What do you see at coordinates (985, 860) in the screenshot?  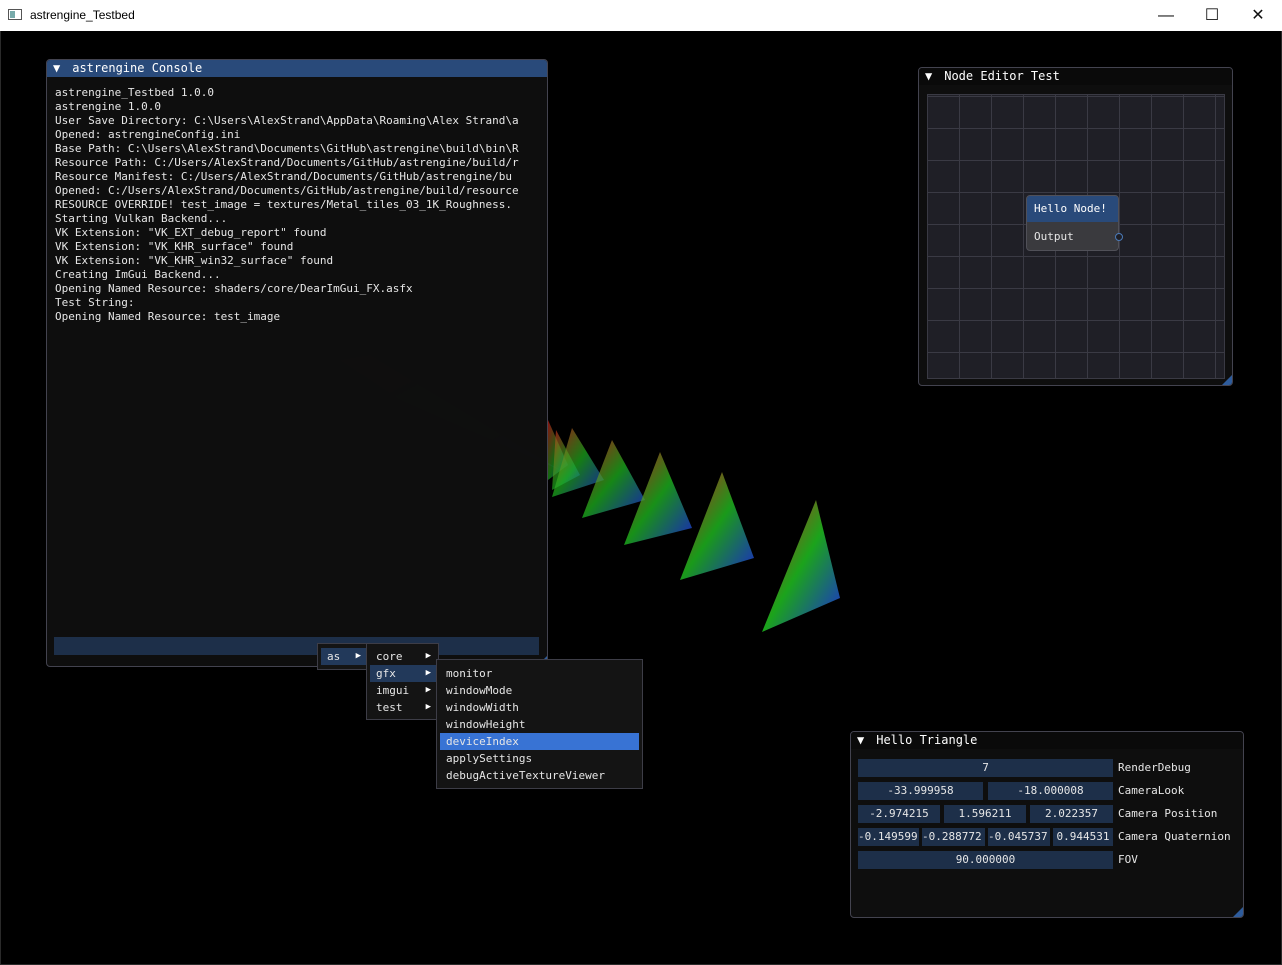 I see `fov-input: 90.000000` at bounding box center [985, 860].